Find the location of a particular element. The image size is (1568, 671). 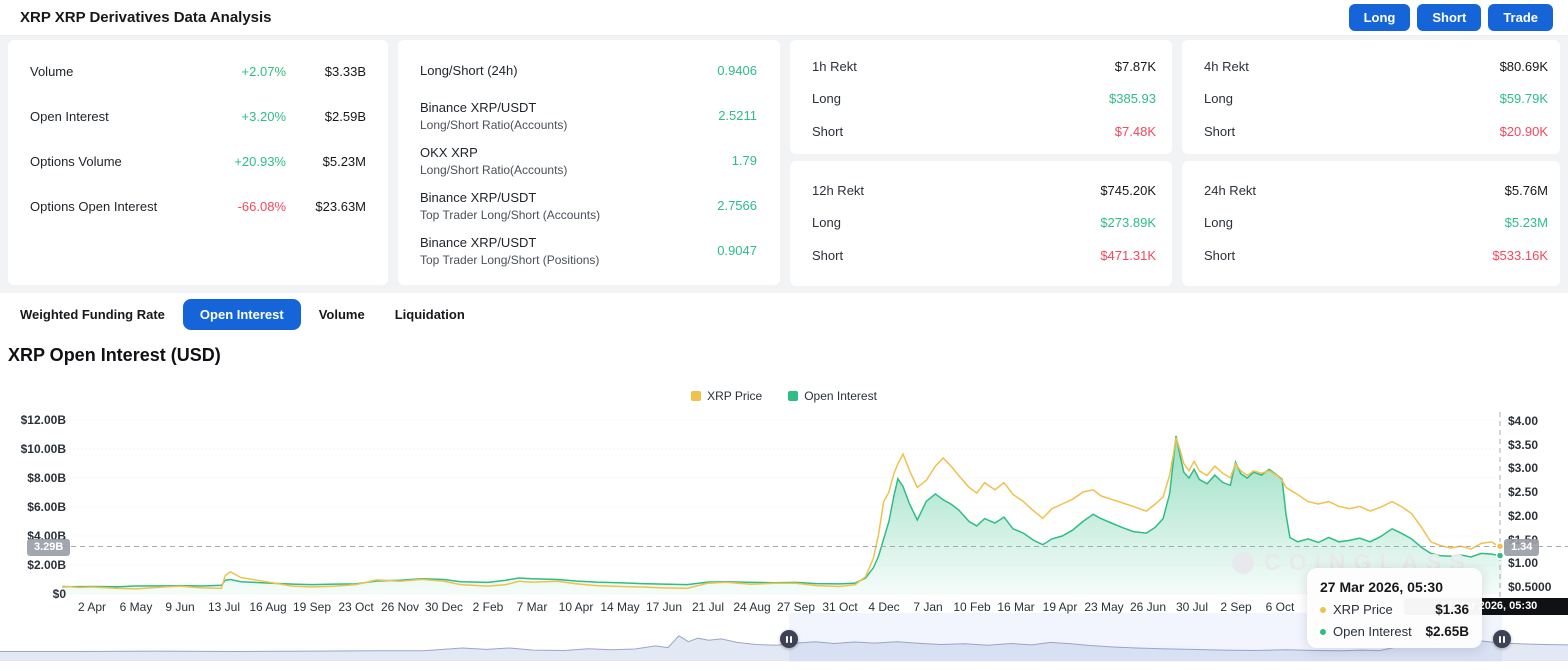

y-axis-label-right: $3.00 is located at coordinates (1523, 468).